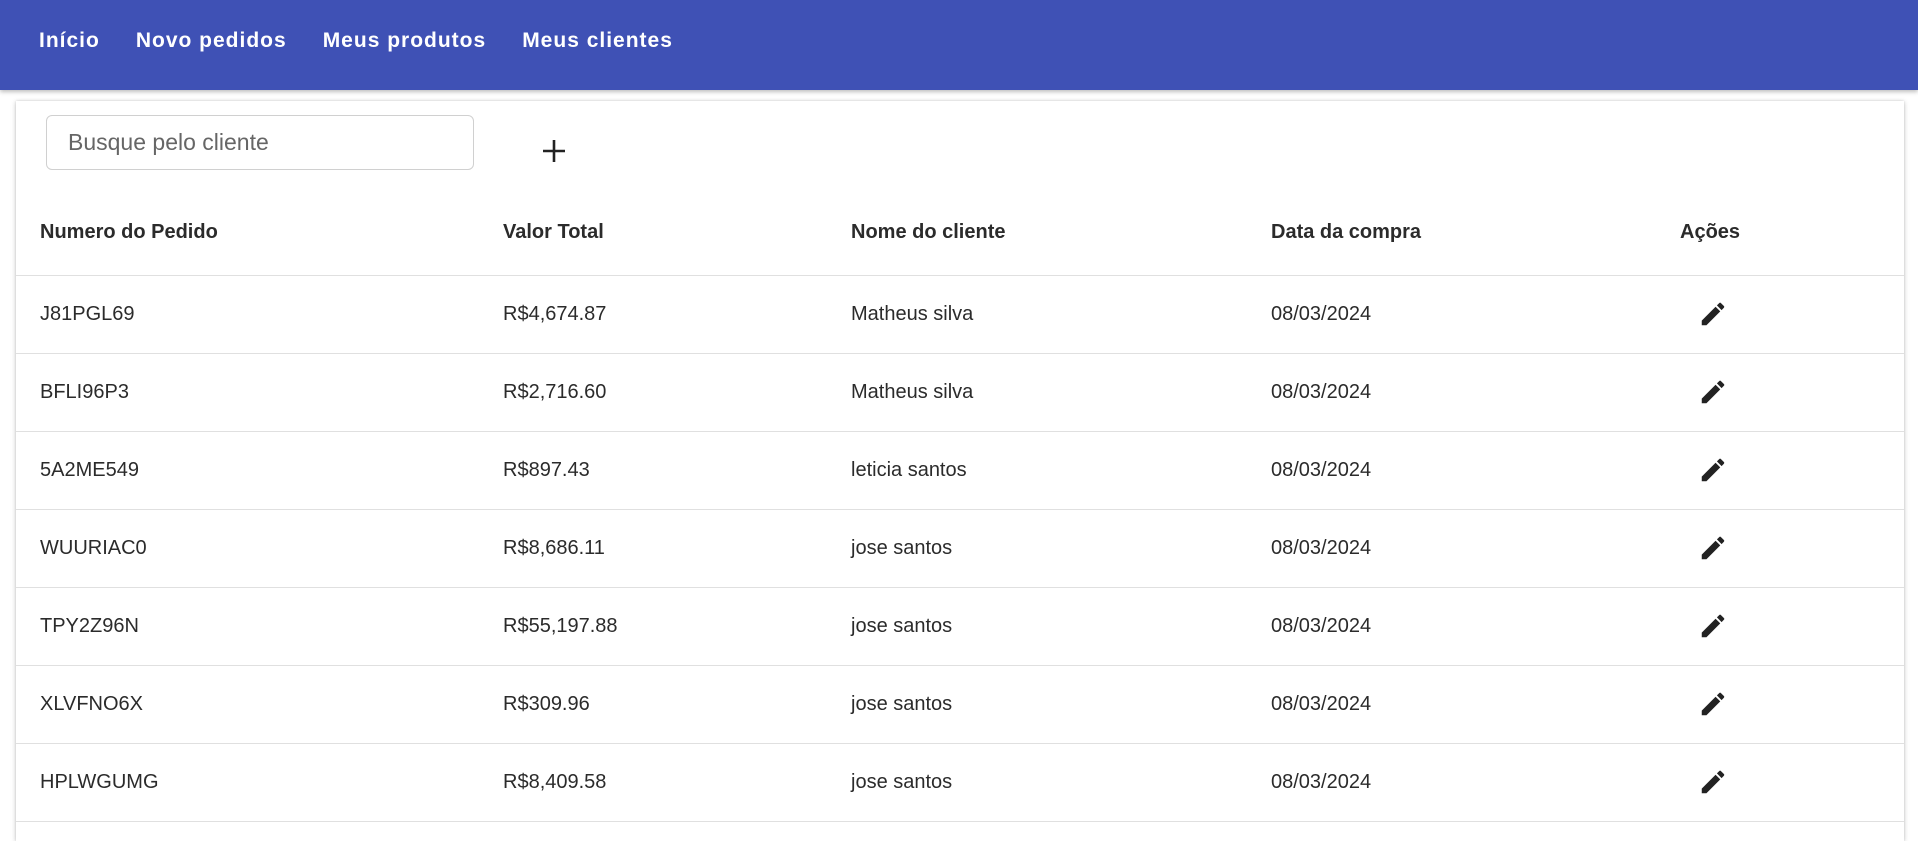  Describe the element at coordinates (89, 625) in the screenshot. I see `cell-order-number: TPY2Z96N` at that location.